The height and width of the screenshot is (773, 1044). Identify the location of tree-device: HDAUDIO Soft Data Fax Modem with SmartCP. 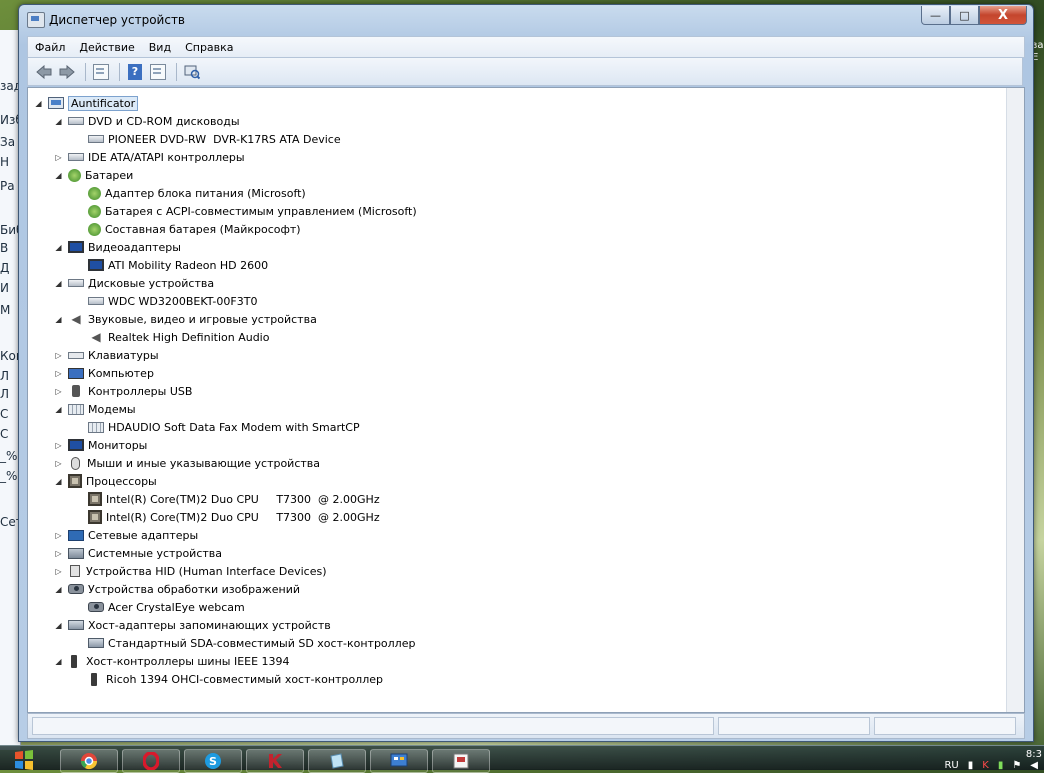
(224, 427).